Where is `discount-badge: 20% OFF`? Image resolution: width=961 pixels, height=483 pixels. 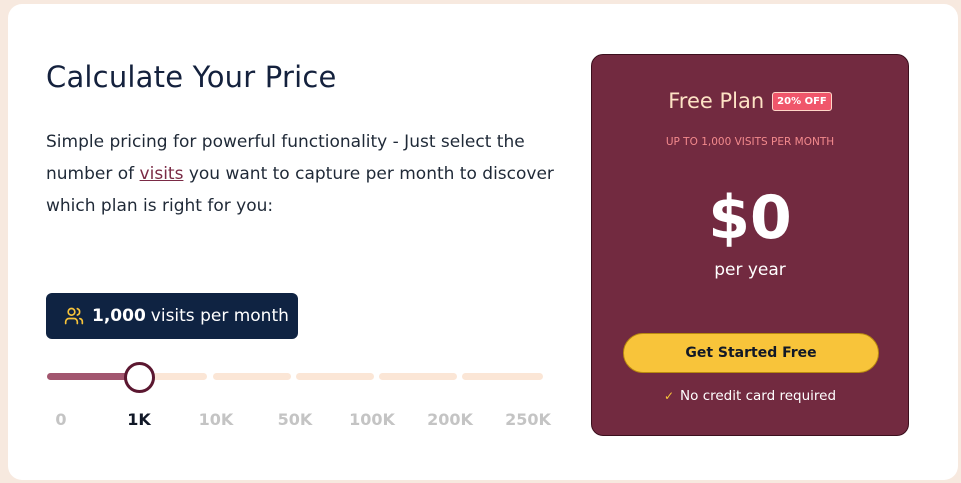 discount-badge: 20% OFF is located at coordinates (802, 101).